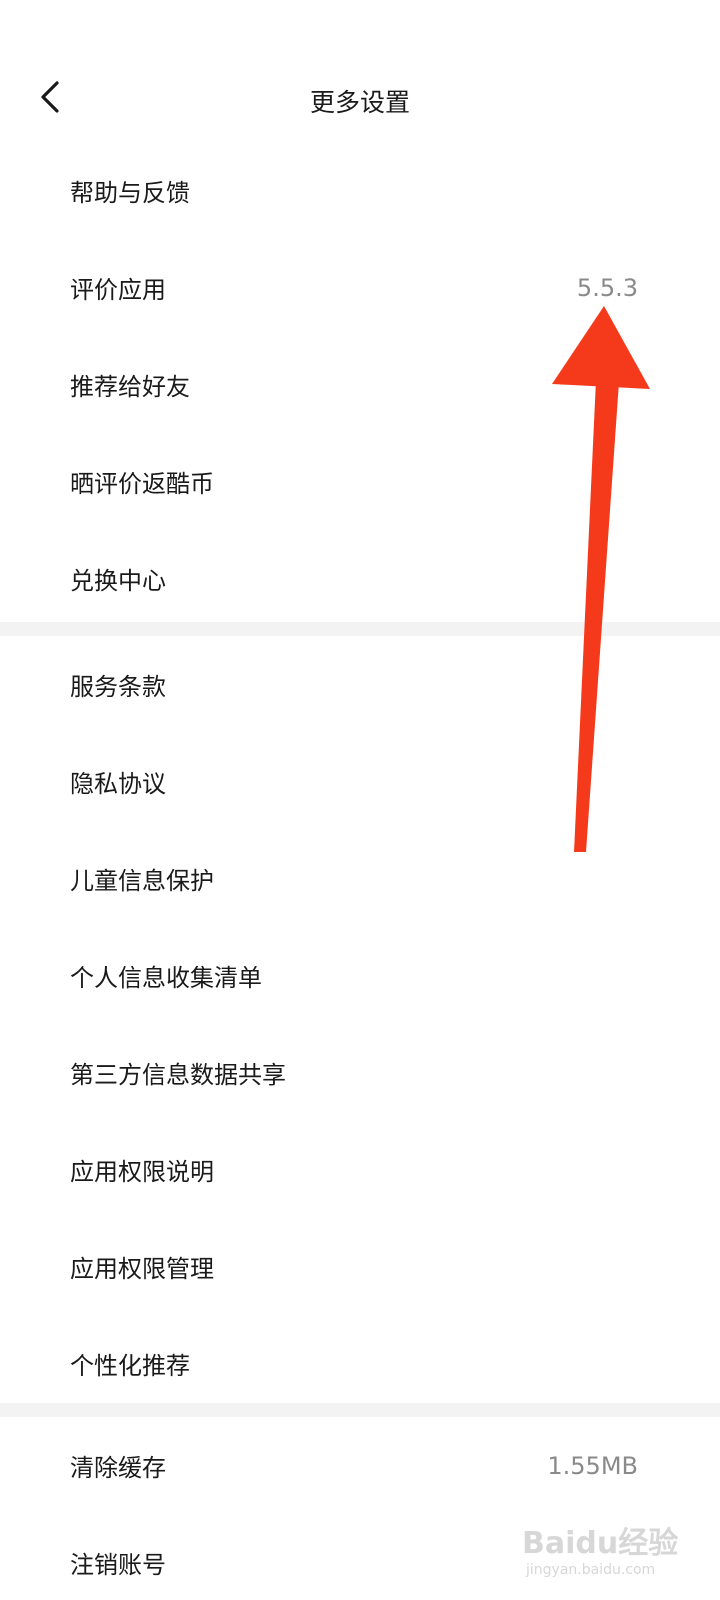 The height and width of the screenshot is (1600, 720). I want to click on chevron-left-icon, so click(50, 97).